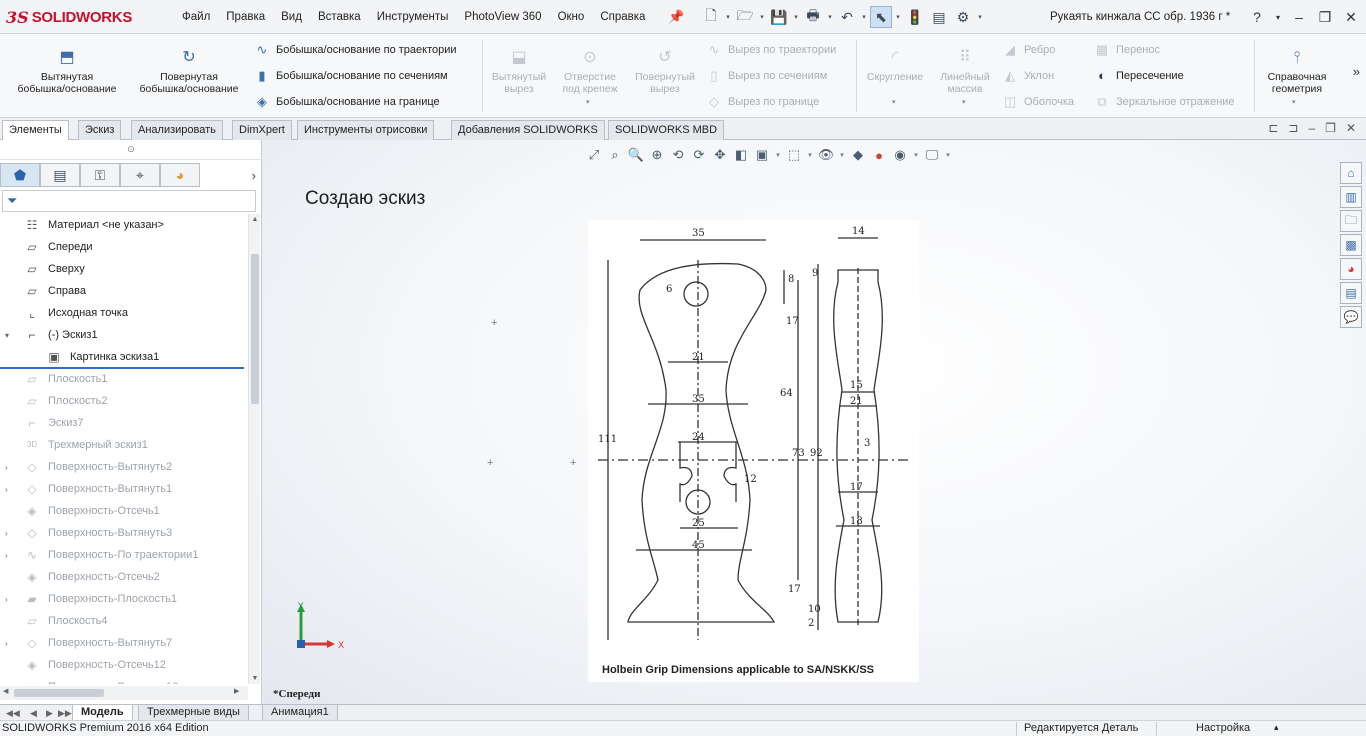 Image resolution: width=1366 pixels, height=736 pixels. Describe the element at coordinates (189, 71) in the screenshot. I see `revolved-boss-button: ↻ Повернутая бобышка/основание` at that location.